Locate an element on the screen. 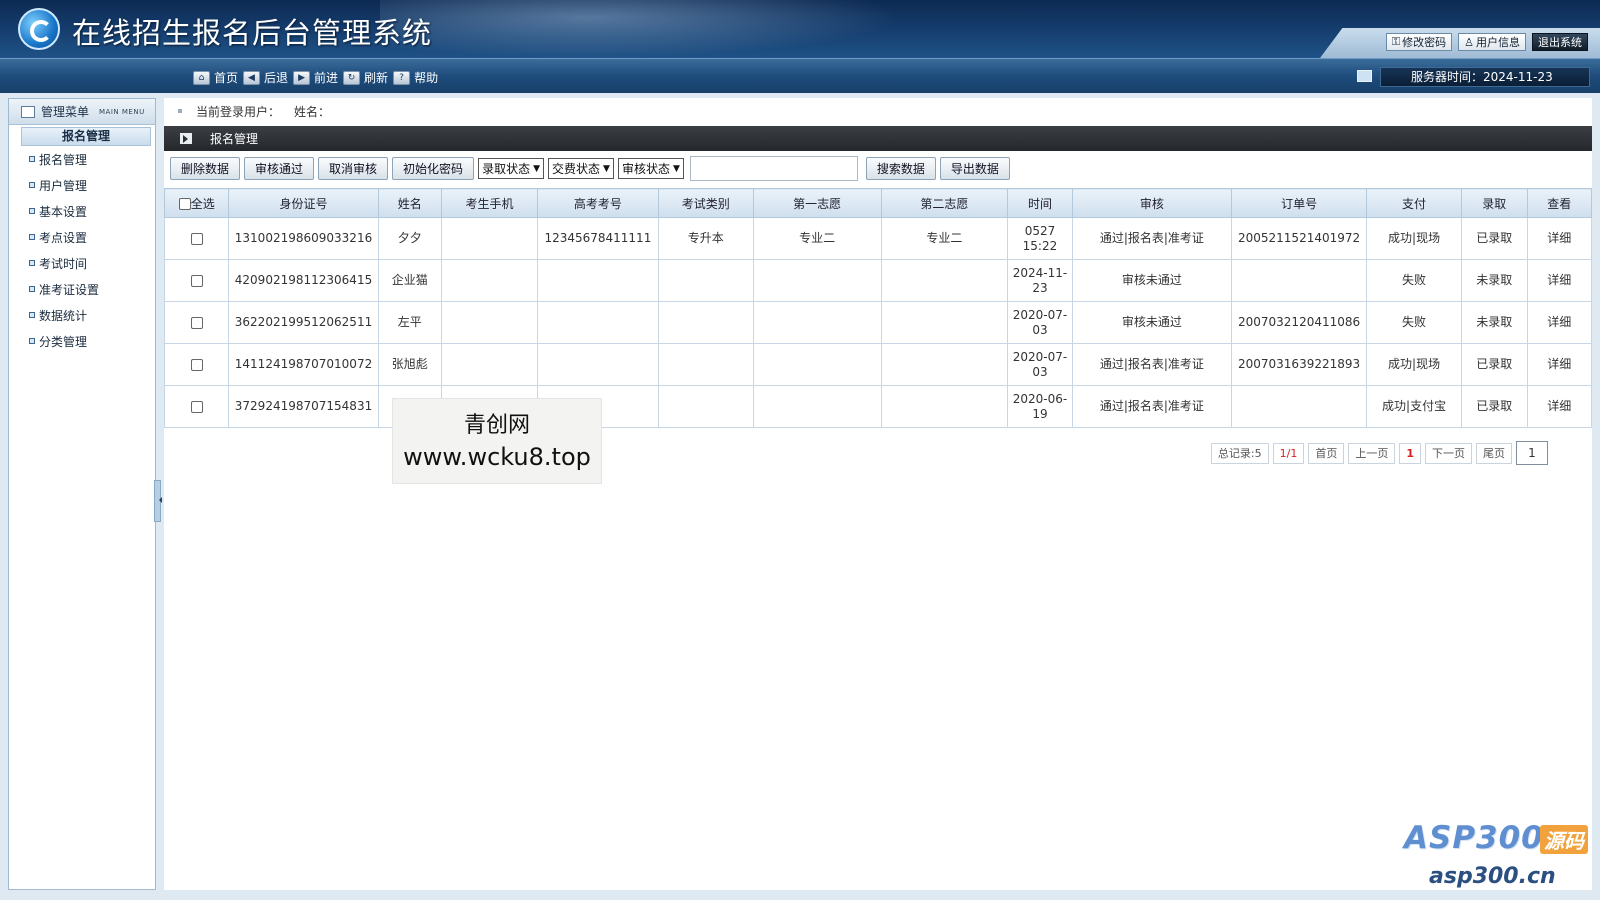  id-cell: 131002198609033216 is located at coordinates (303, 238).